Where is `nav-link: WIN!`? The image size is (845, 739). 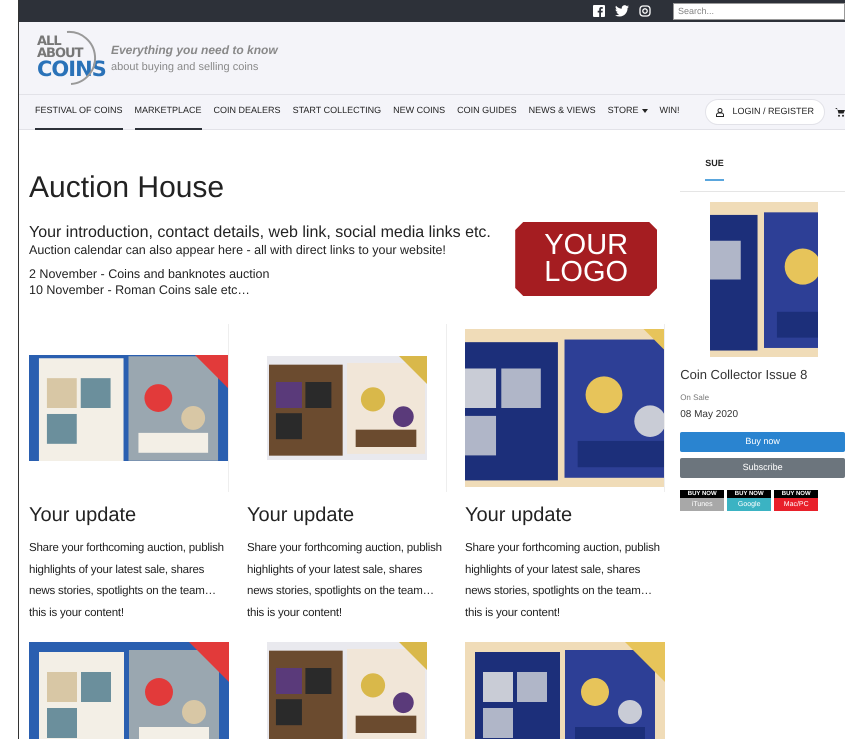 nav-link: WIN! is located at coordinates (670, 112).